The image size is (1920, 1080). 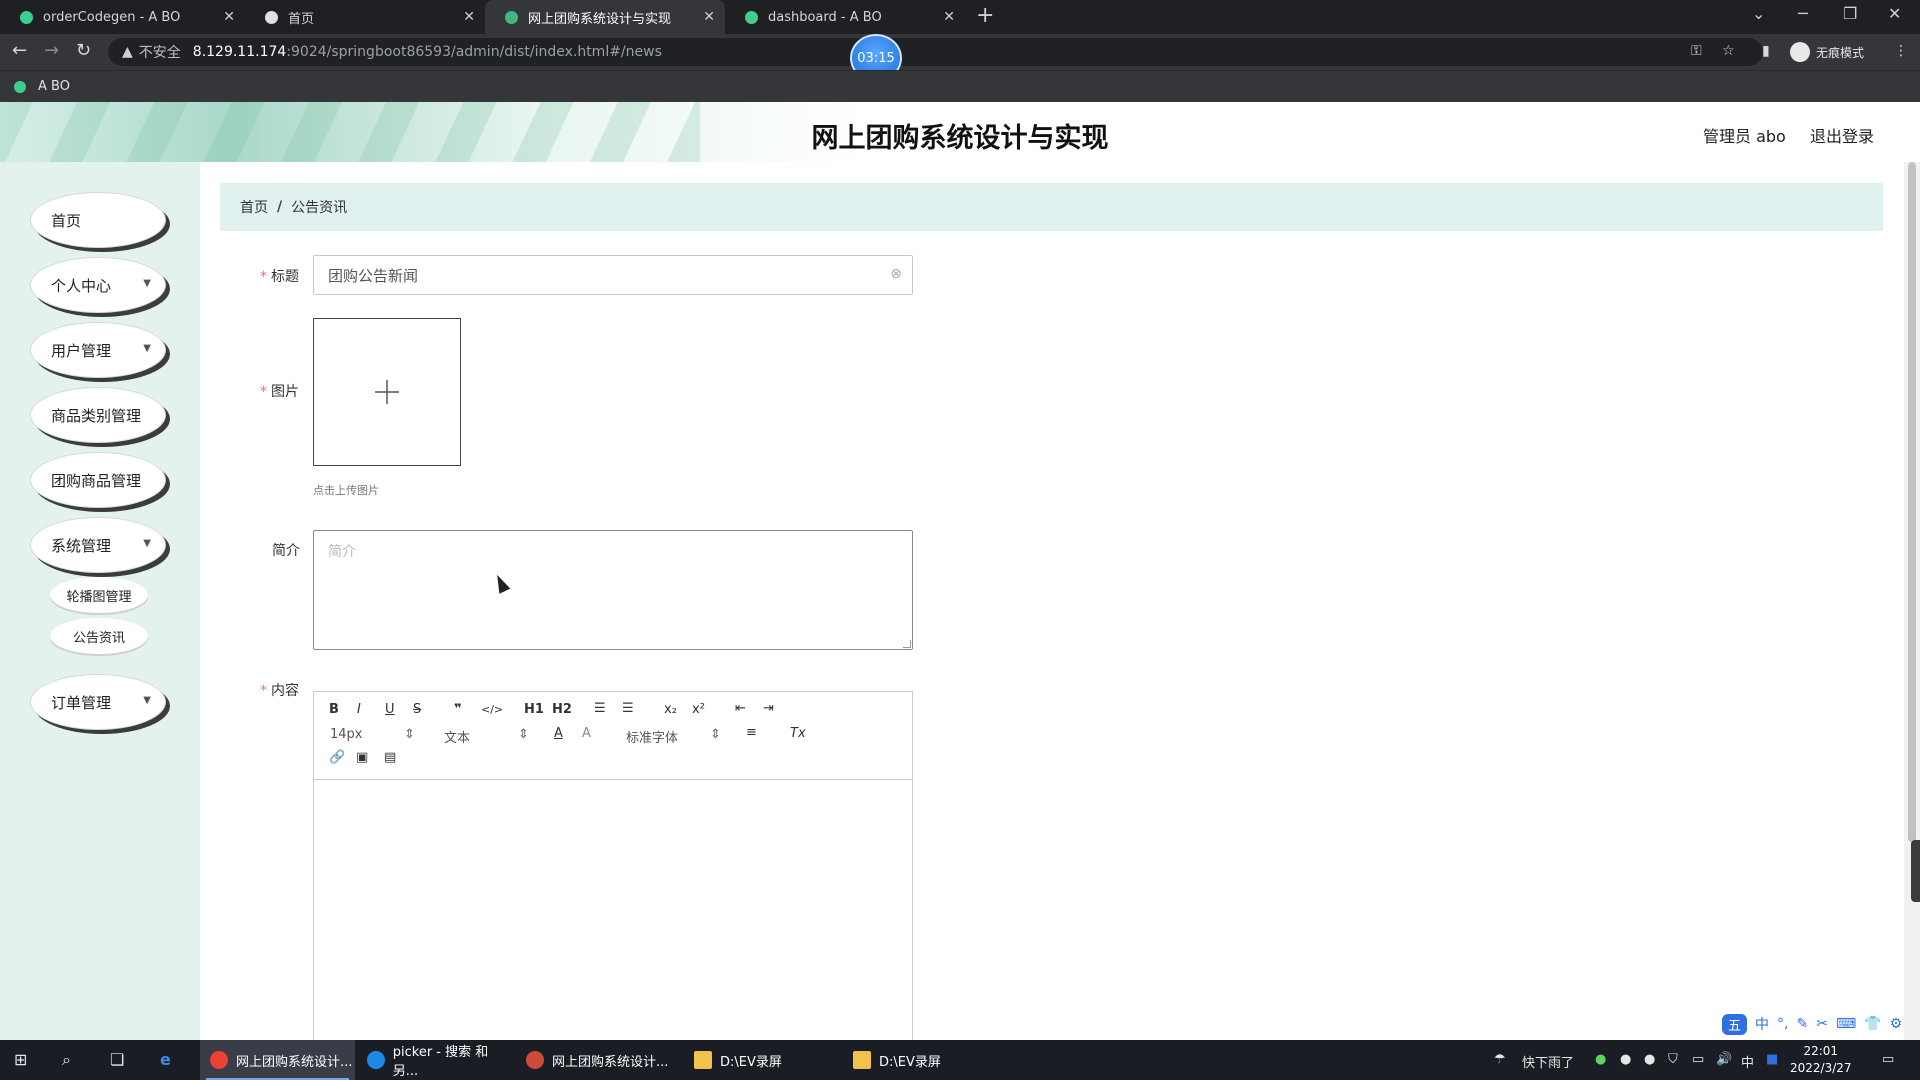 What do you see at coordinates (458, 709) in the screenshot?
I see `blockquote-button: ❞` at bounding box center [458, 709].